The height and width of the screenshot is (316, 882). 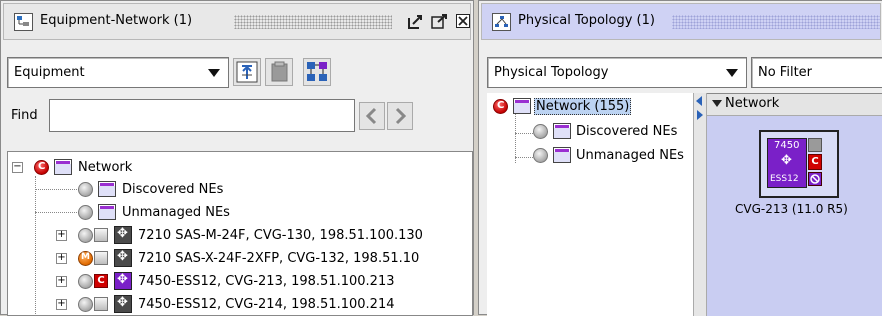 What do you see at coordinates (17, 167) in the screenshot?
I see `collapse-icon: −` at bounding box center [17, 167].